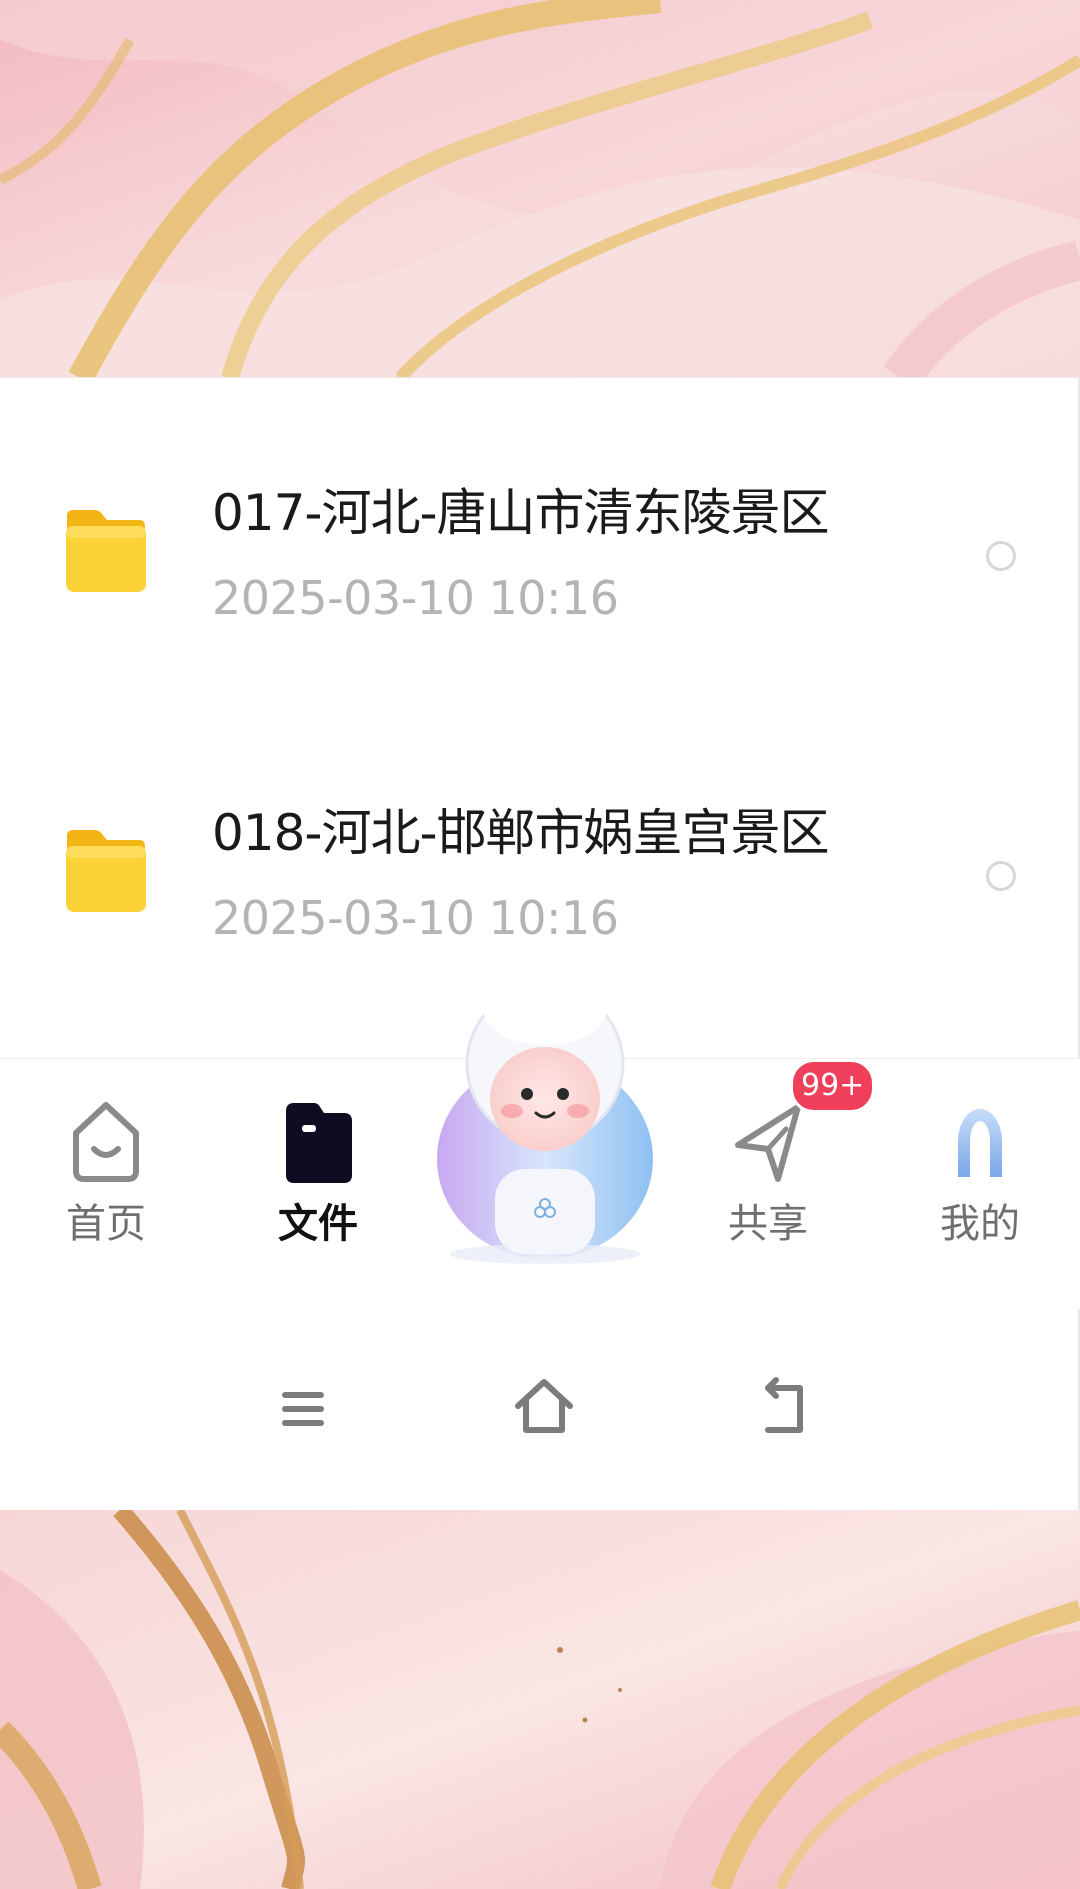 The height and width of the screenshot is (1889, 1080). I want to click on file-icon, so click(319, 1143).